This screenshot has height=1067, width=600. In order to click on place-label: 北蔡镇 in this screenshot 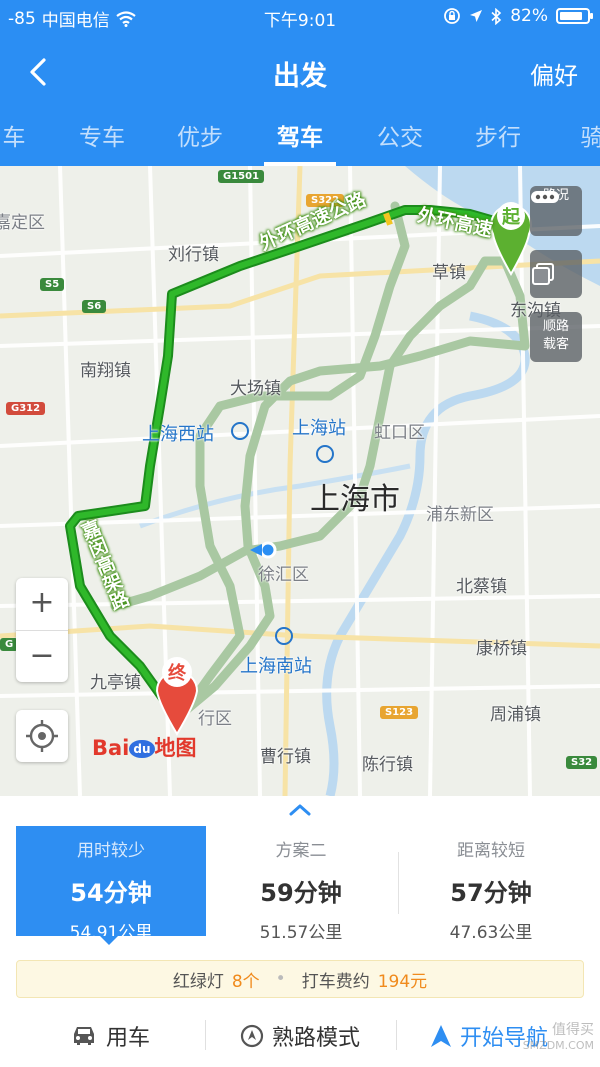, I will do `click(481, 587)`.